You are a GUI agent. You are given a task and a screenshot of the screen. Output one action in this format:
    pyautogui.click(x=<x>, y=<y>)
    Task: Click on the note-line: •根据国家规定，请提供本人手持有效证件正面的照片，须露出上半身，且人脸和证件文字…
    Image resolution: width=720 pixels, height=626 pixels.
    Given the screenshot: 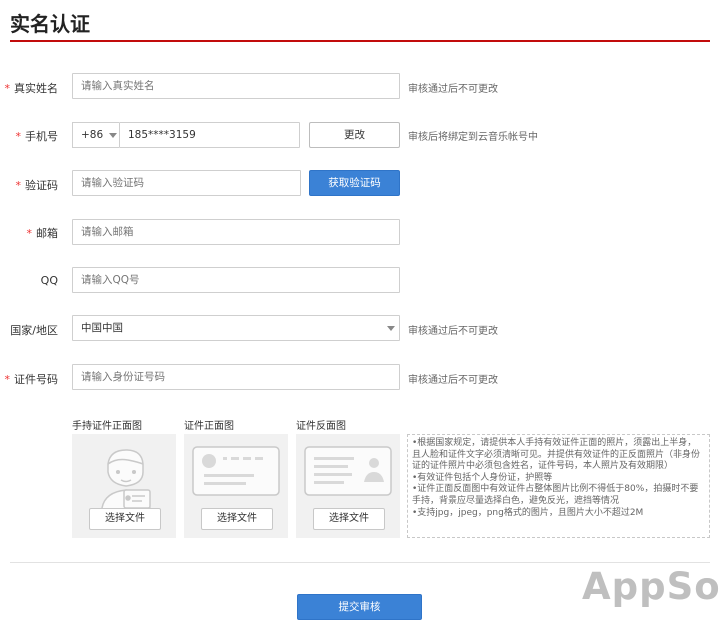 What is the action you would take?
    pyautogui.click(x=556, y=455)
    